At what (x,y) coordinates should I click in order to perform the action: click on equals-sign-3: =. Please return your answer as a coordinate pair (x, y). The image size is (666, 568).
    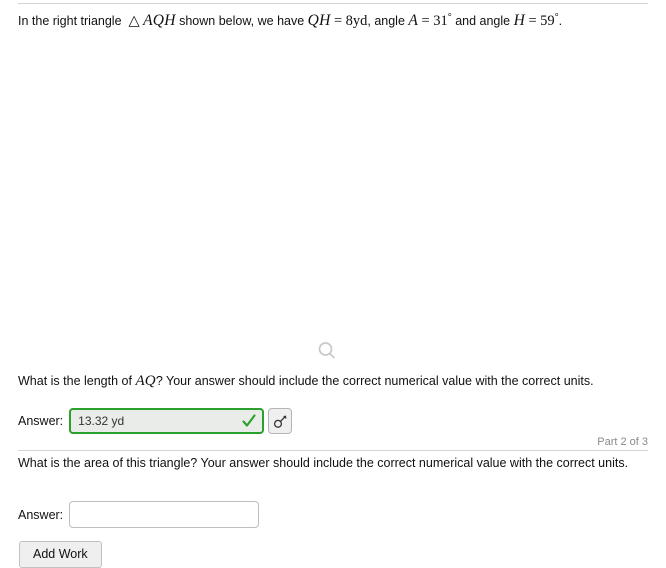
    Looking at the image, I should click on (532, 21).